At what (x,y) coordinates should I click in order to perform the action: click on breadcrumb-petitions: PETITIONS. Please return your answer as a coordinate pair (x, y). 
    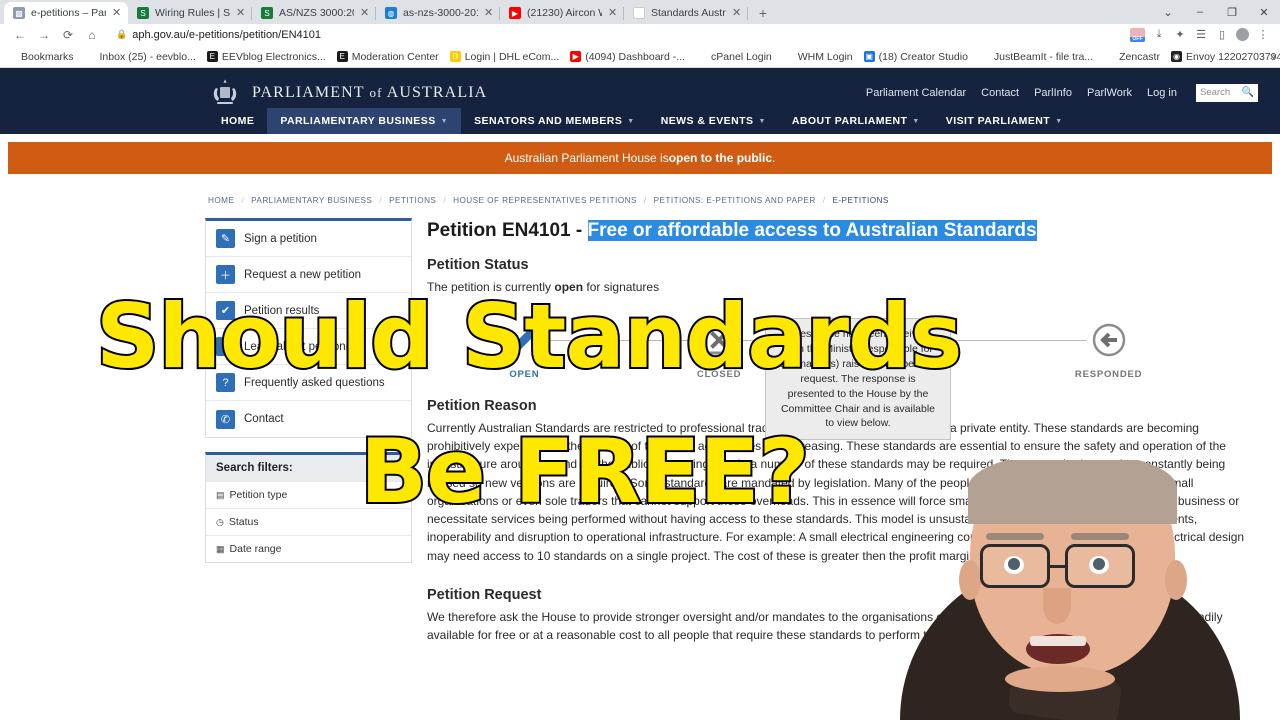
    Looking at the image, I should click on (412, 200).